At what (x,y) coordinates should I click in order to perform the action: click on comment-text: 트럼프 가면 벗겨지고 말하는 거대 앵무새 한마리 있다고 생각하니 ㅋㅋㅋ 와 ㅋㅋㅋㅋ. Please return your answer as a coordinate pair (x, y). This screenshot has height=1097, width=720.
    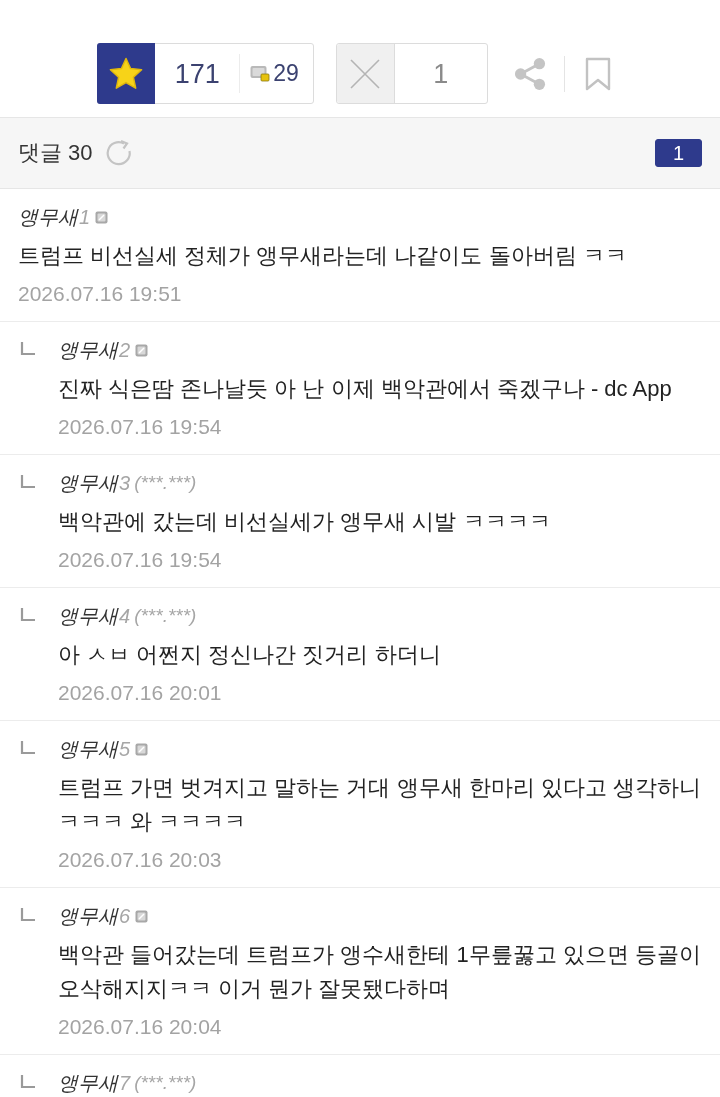
    Looking at the image, I should click on (380, 805).